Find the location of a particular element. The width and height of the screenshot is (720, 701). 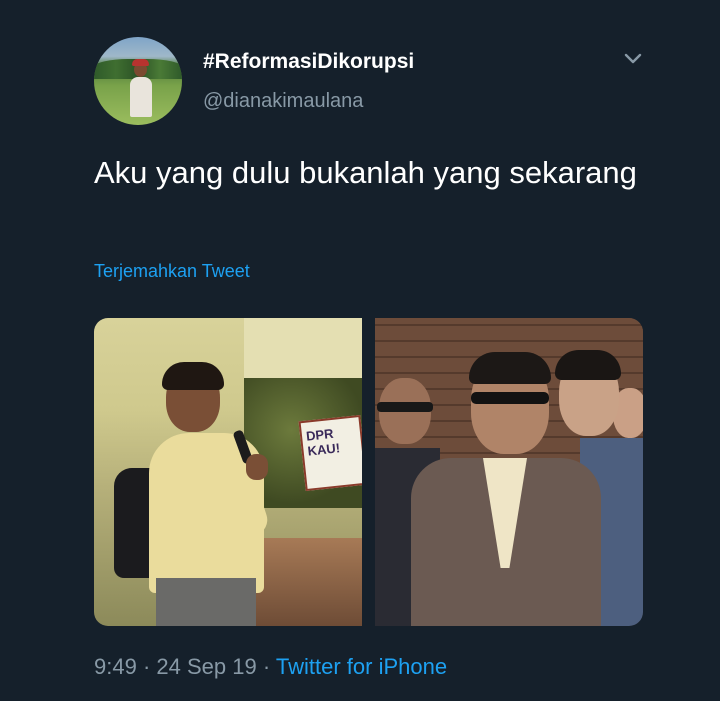

protest-sign-line2: KAU! is located at coordinates (323, 449).